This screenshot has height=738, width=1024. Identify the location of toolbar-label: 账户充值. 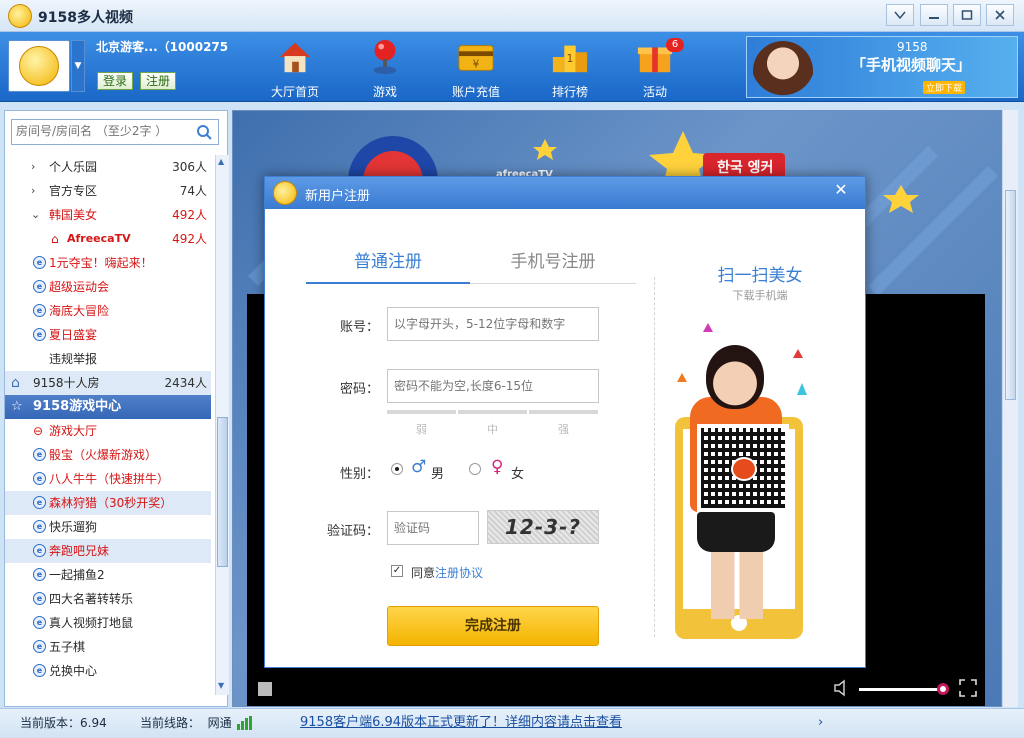
(475, 92).